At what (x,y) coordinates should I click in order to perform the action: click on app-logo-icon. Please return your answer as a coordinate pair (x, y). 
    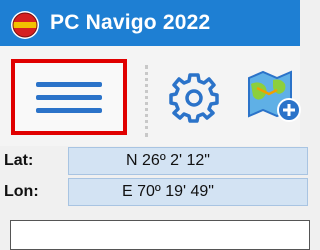
    Looking at the image, I should click on (25, 25).